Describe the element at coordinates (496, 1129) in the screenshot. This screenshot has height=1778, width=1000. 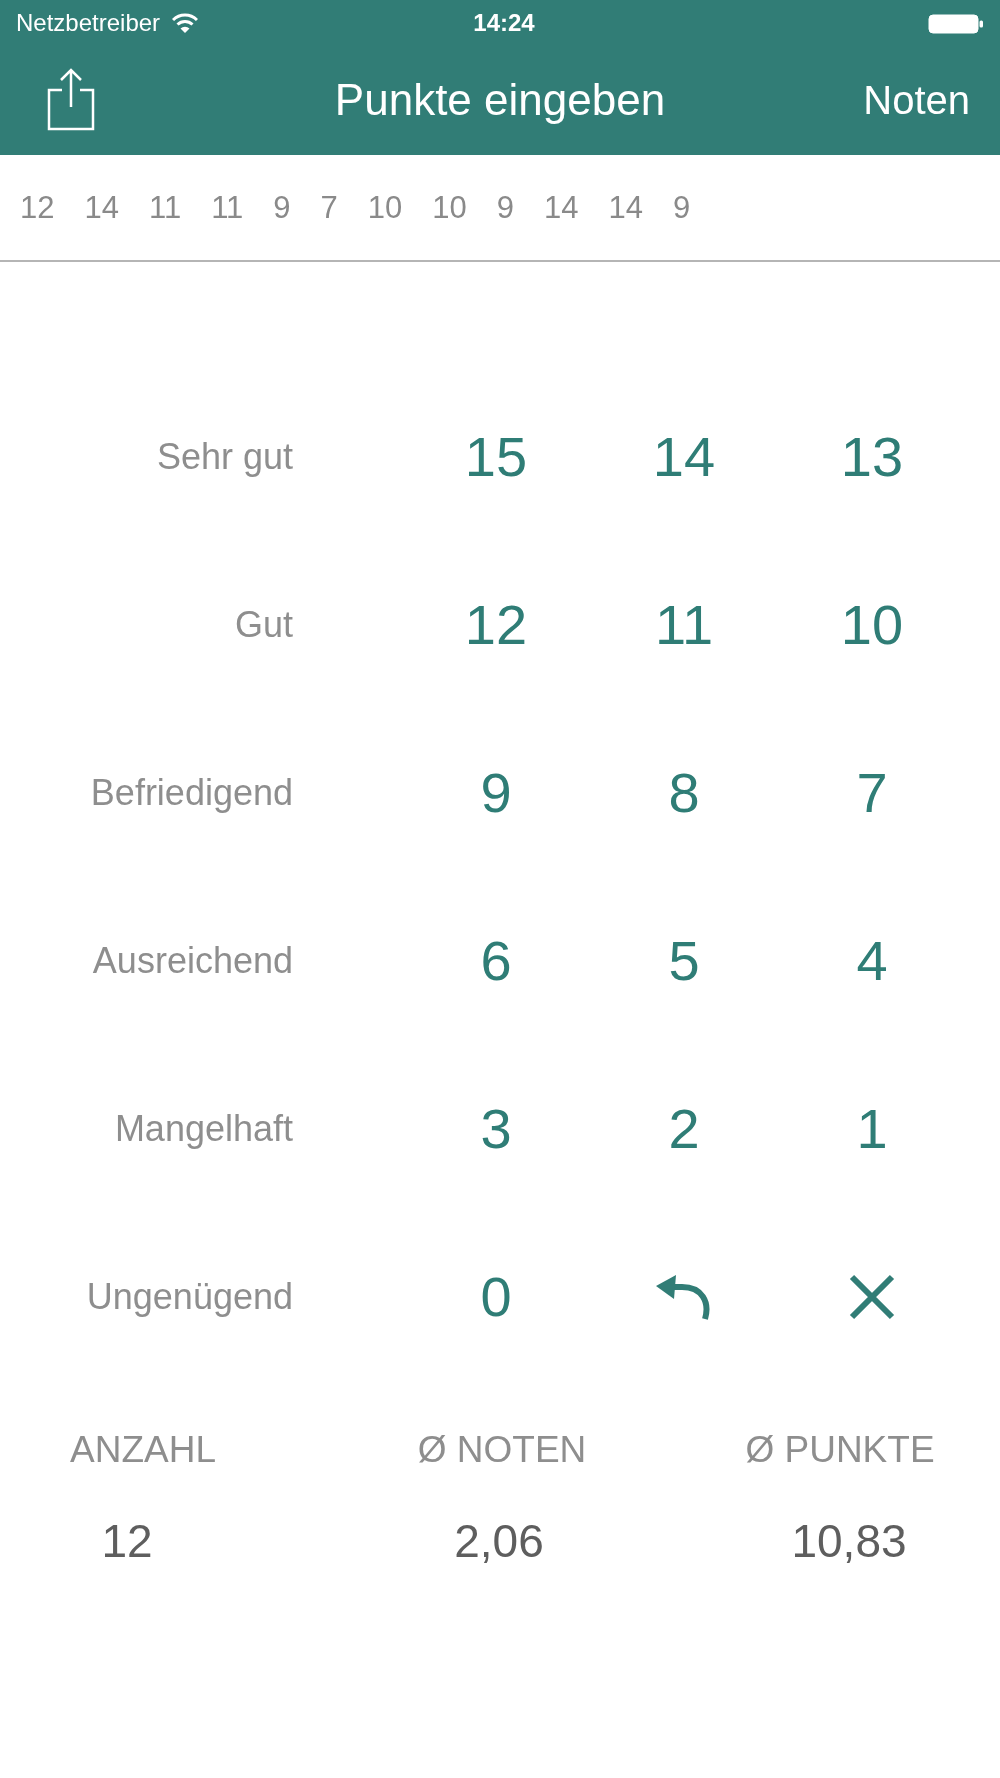
I see `points-key: 3` at that location.